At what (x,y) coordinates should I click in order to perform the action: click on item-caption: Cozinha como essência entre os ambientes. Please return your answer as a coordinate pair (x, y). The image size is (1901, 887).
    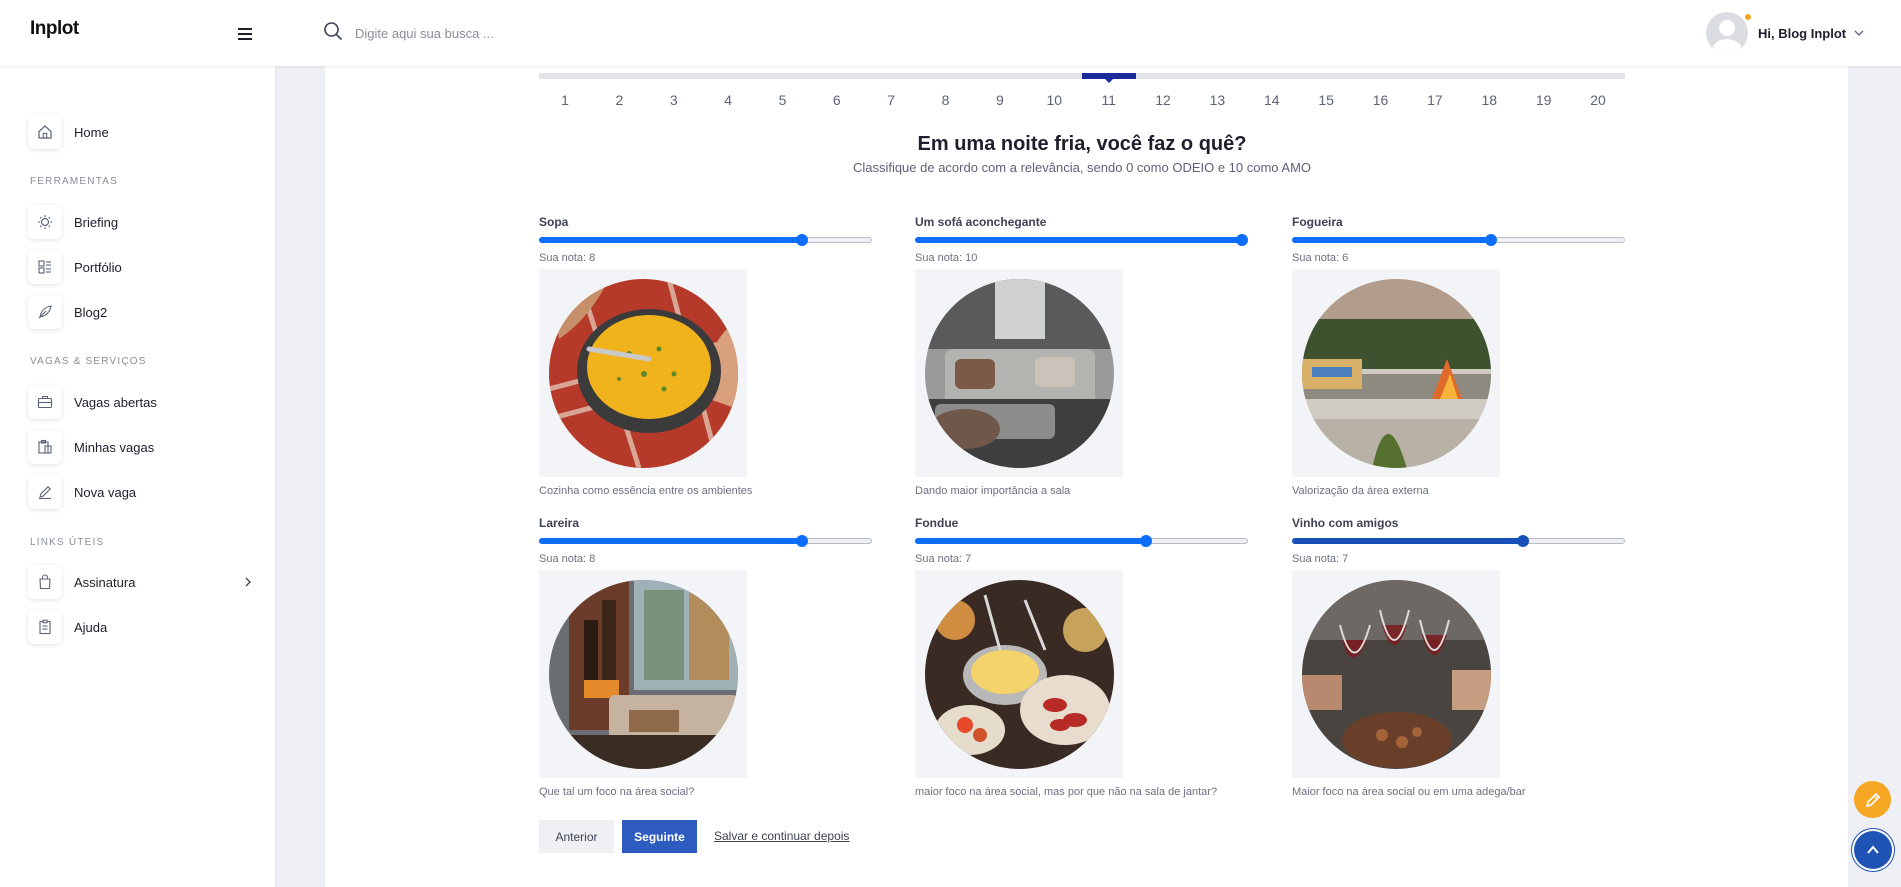
    Looking at the image, I should click on (646, 491).